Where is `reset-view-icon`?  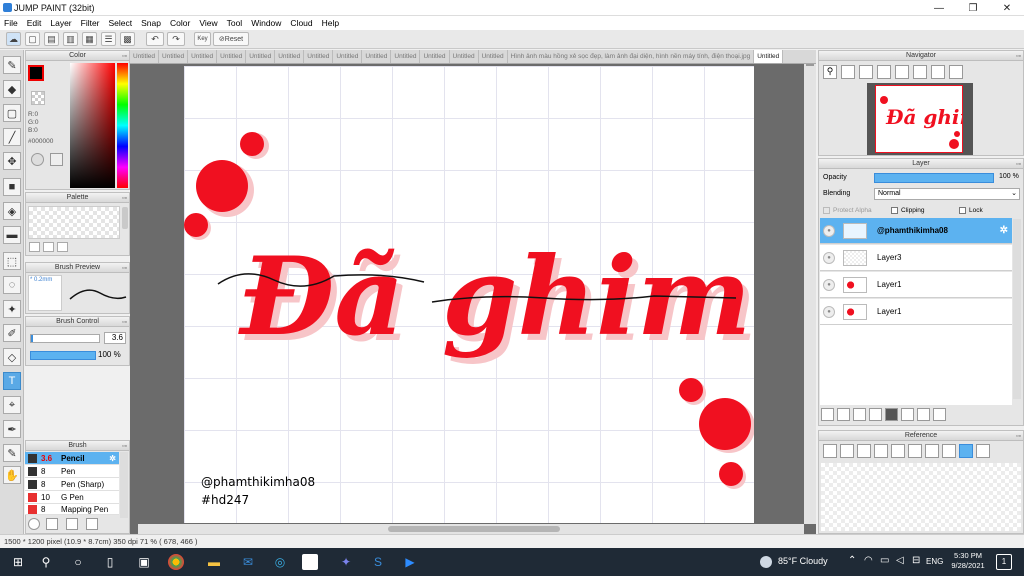 reset-view-icon is located at coordinates (983, 451).